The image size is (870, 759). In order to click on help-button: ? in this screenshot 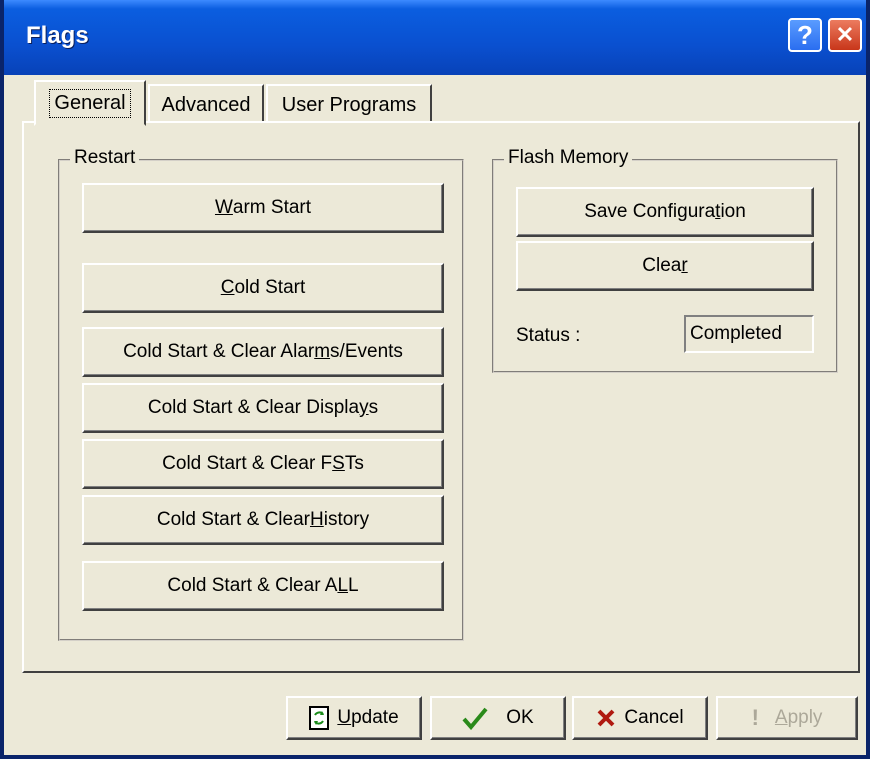, I will do `click(805, 35)`.